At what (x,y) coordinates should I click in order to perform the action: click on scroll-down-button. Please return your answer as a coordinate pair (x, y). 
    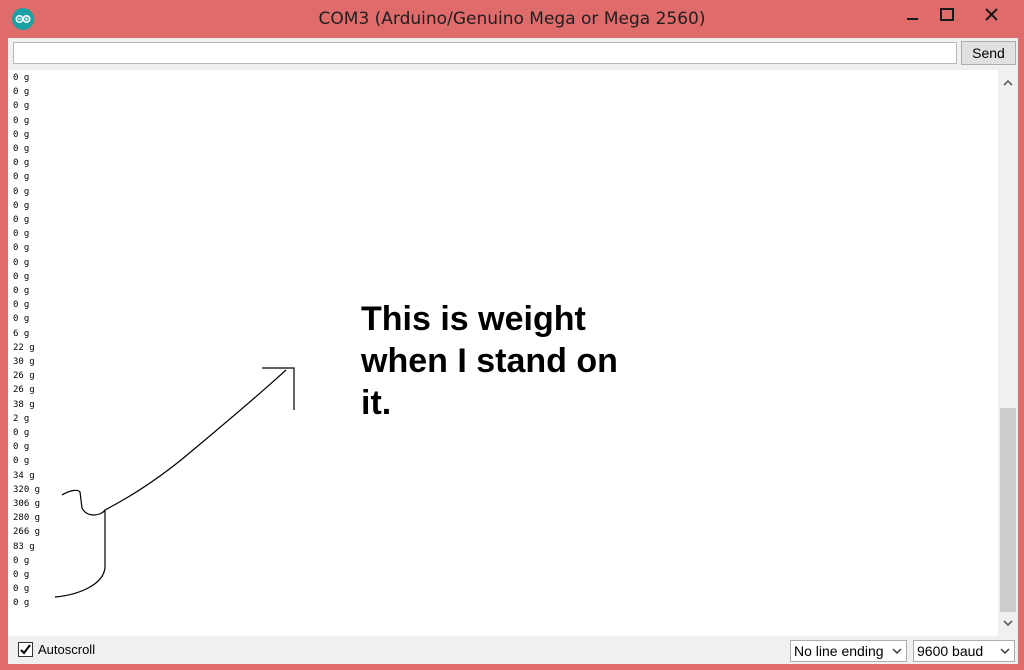
    Looking at the image, I should click on (1008, 623).